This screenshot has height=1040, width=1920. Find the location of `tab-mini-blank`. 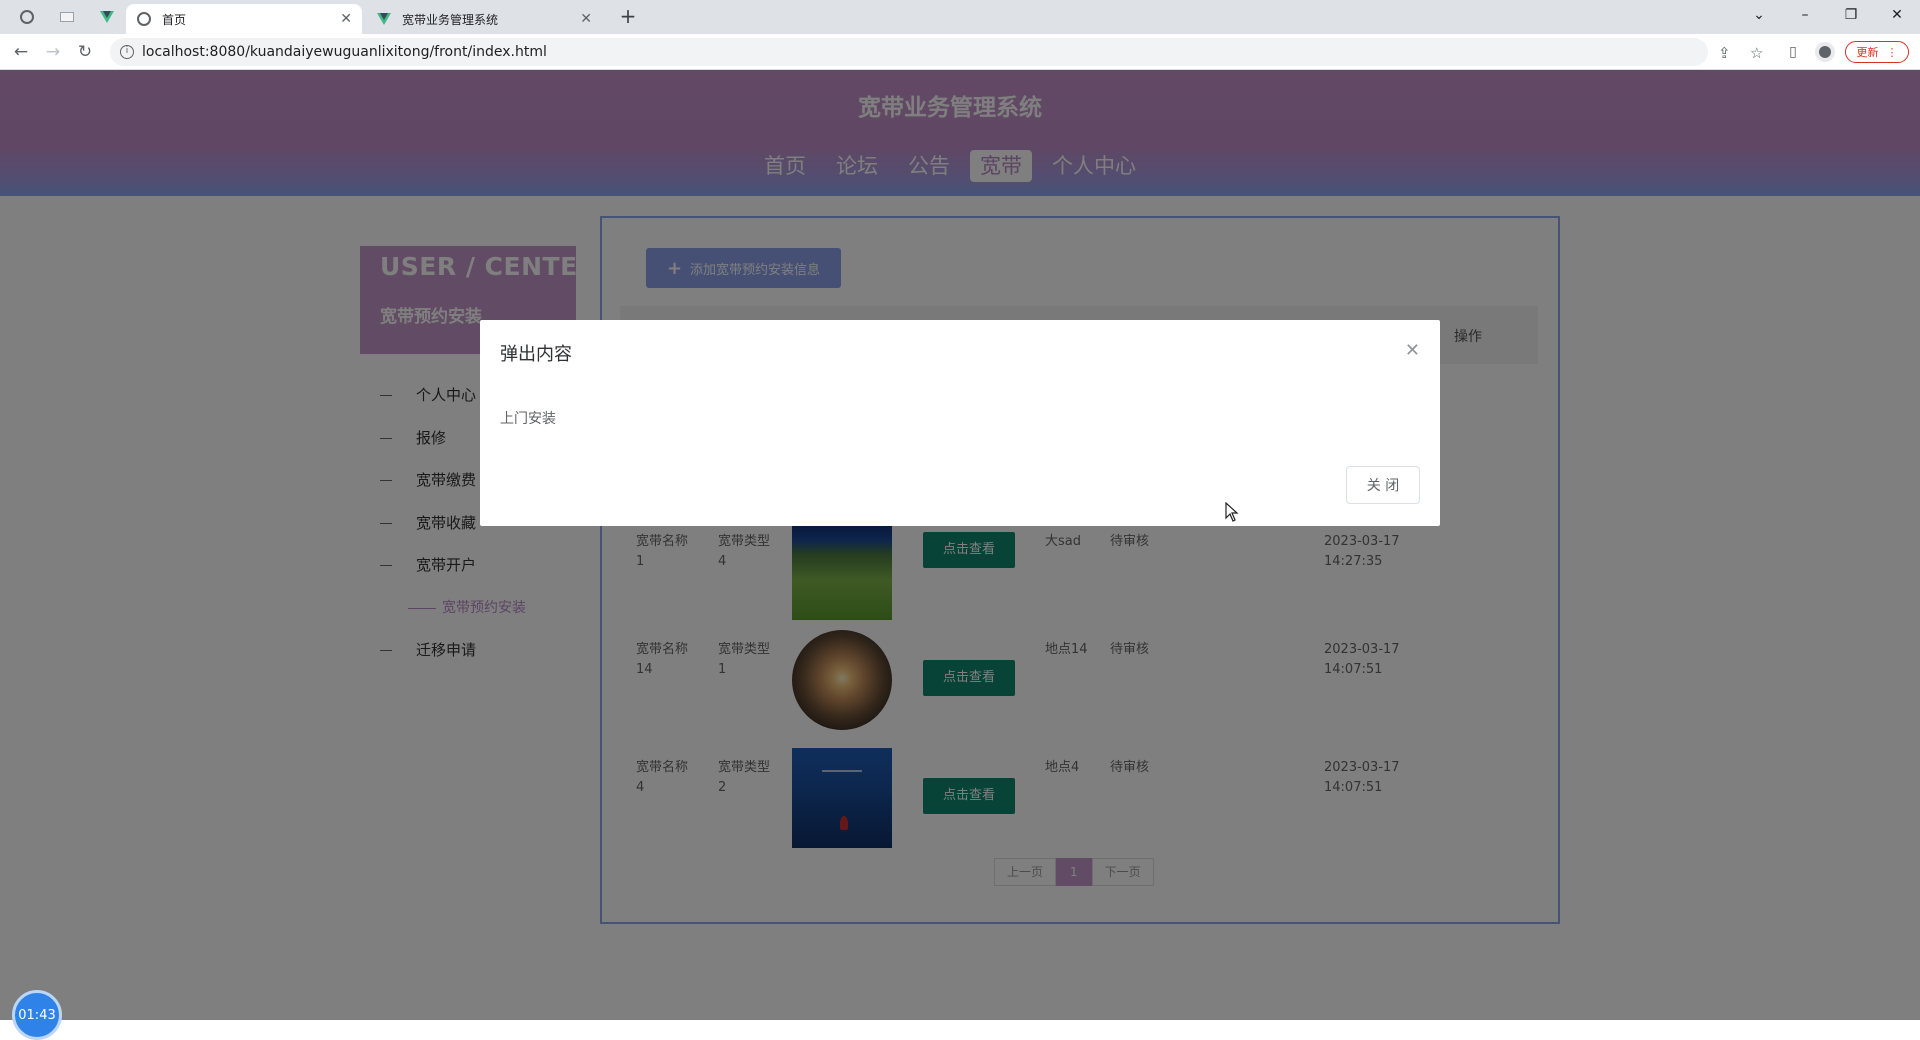

tab-mini-blank is located at coordinates (67, 17).